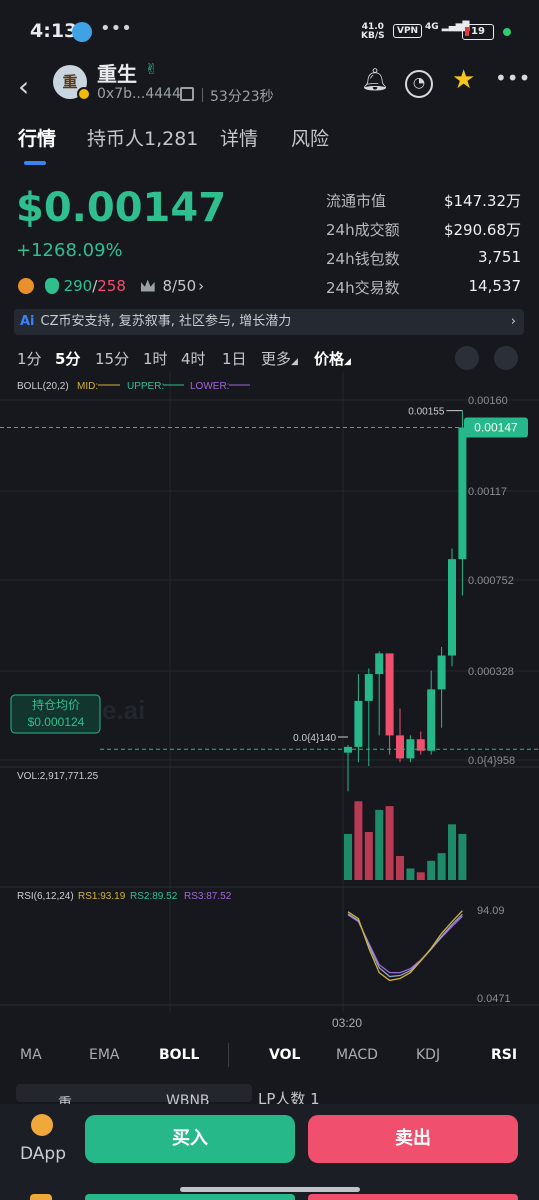 The height and width of the screenshot is (1200, 539). Describe the element at coordinates (56, 704) in the screenshot. I see `avg-cost-title: 持仓均价` at that location.